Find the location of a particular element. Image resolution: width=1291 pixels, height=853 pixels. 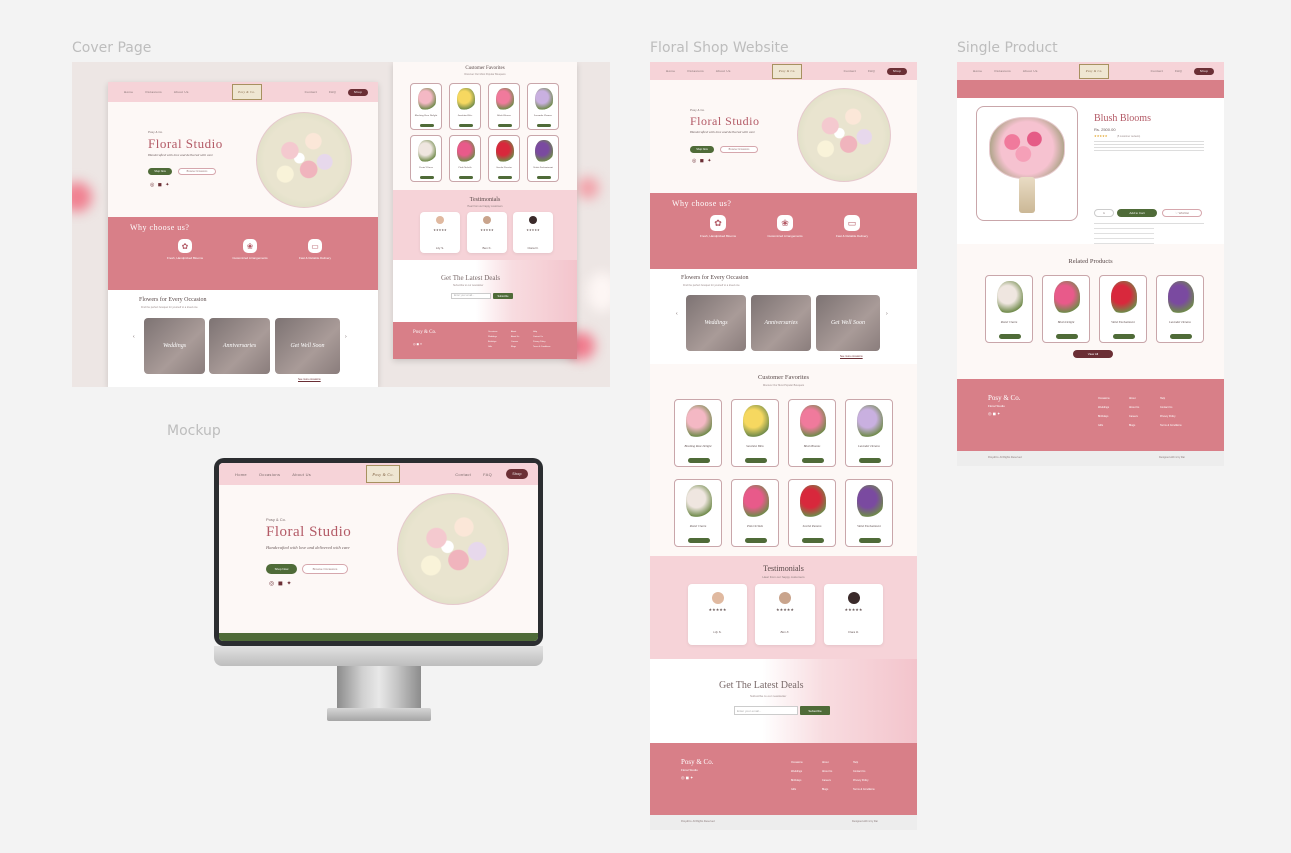

quantity-stepper: 1 is located at coordinates (1104, 213).